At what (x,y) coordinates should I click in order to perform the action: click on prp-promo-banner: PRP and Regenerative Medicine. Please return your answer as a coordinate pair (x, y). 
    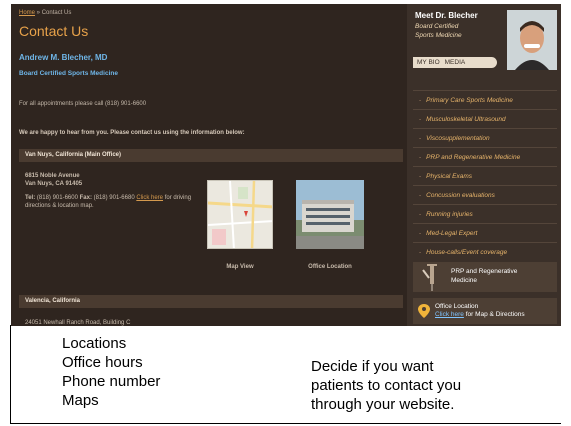
    Looking at the image, I should click on (485, 277).